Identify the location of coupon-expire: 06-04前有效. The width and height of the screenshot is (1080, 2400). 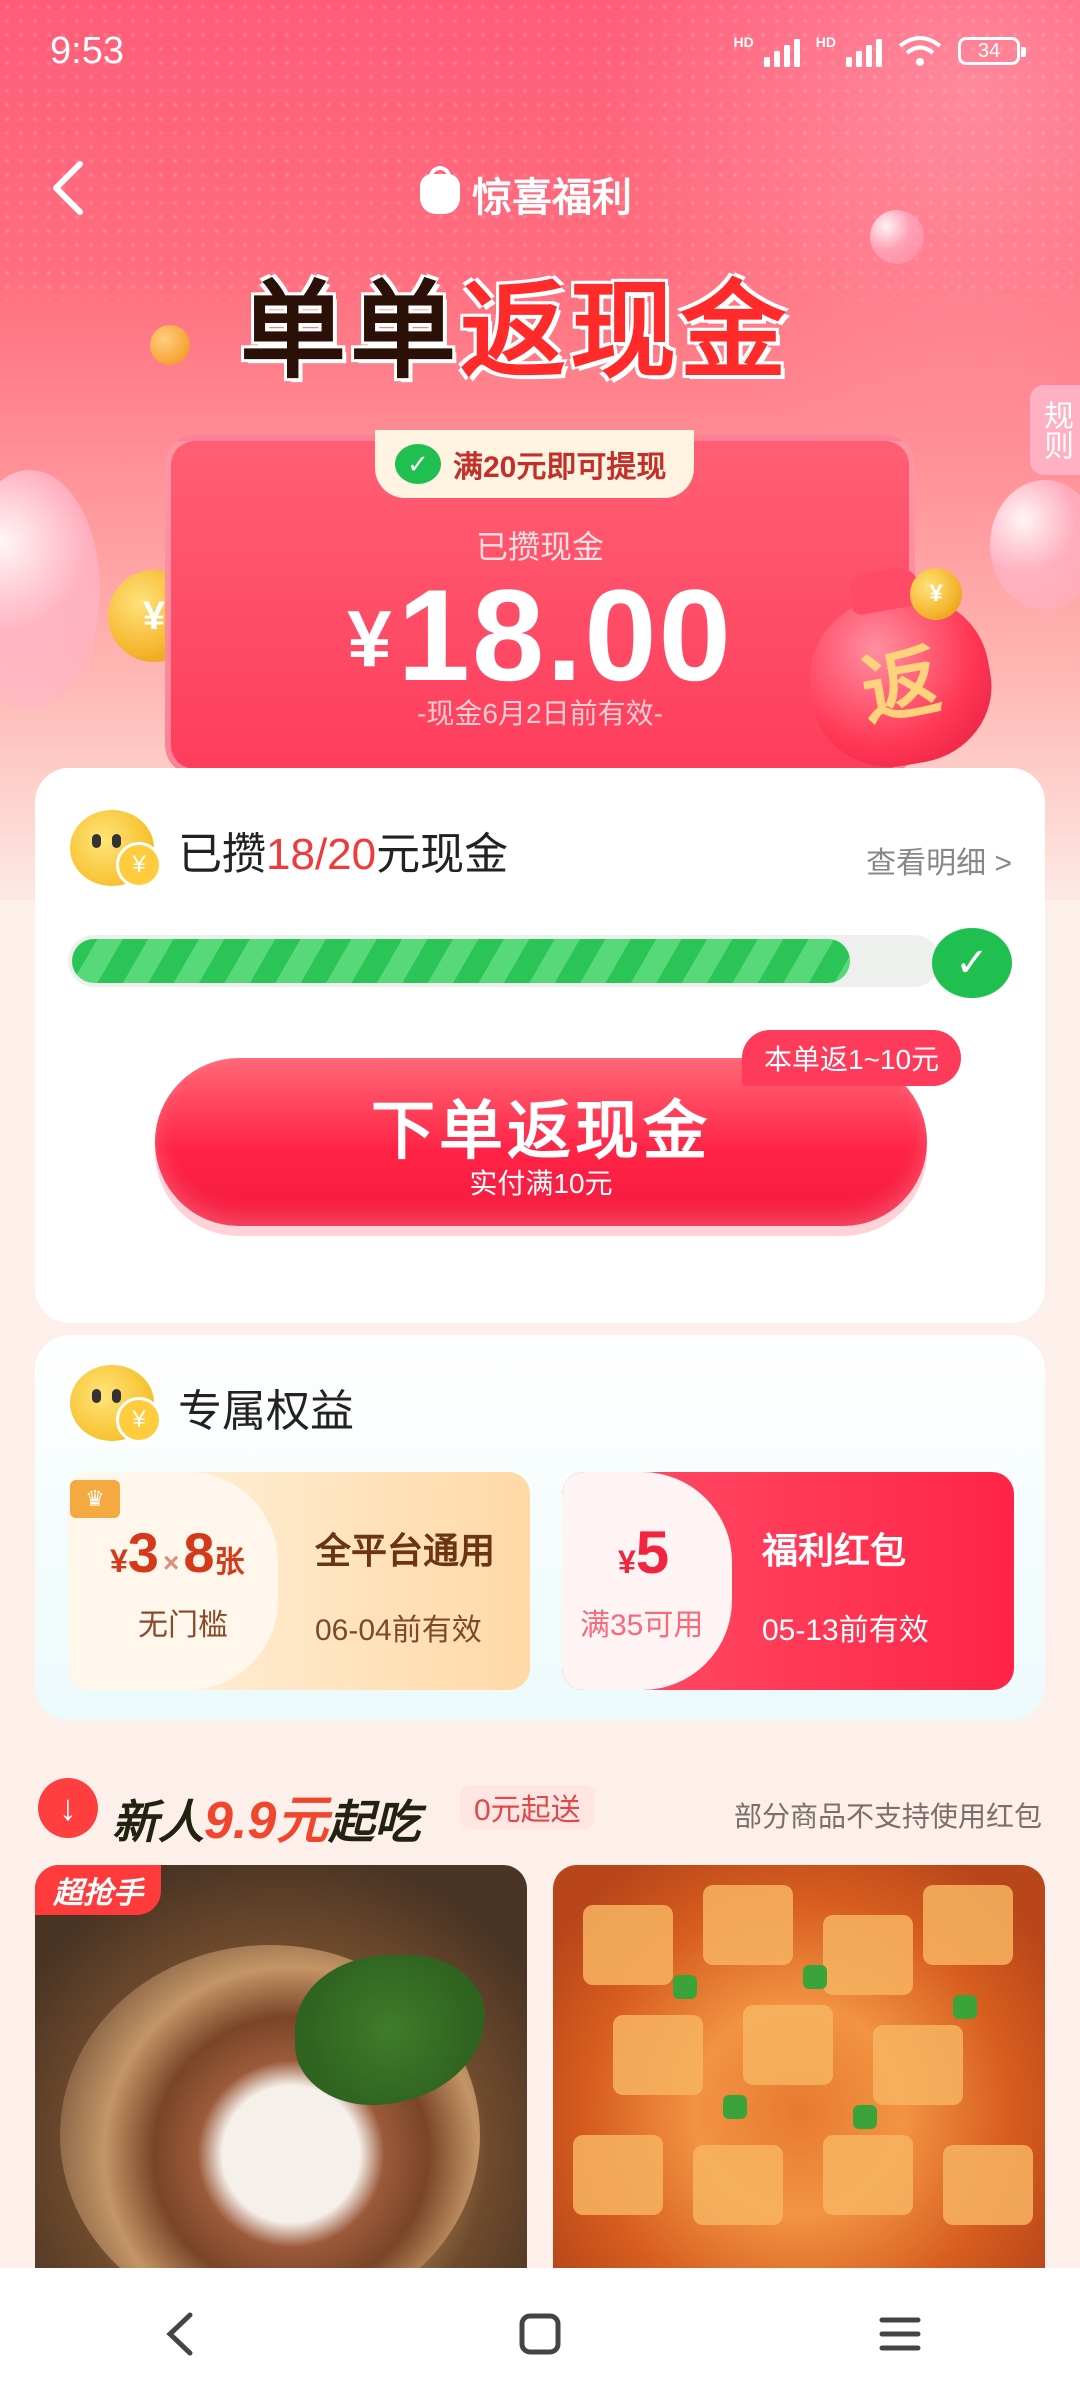
(398, 1630).